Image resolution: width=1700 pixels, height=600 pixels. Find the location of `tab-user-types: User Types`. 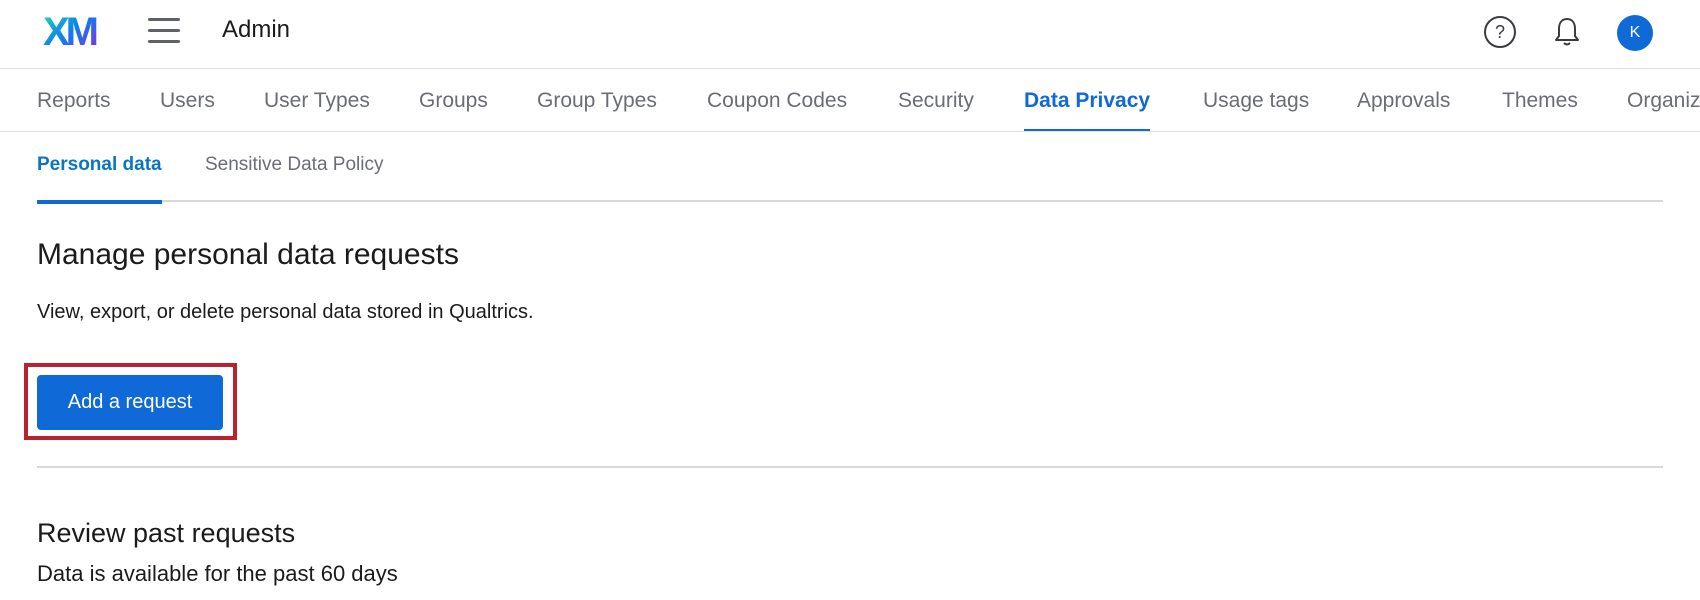

tab-user-types: User Types is located at coordinates (317, 100).